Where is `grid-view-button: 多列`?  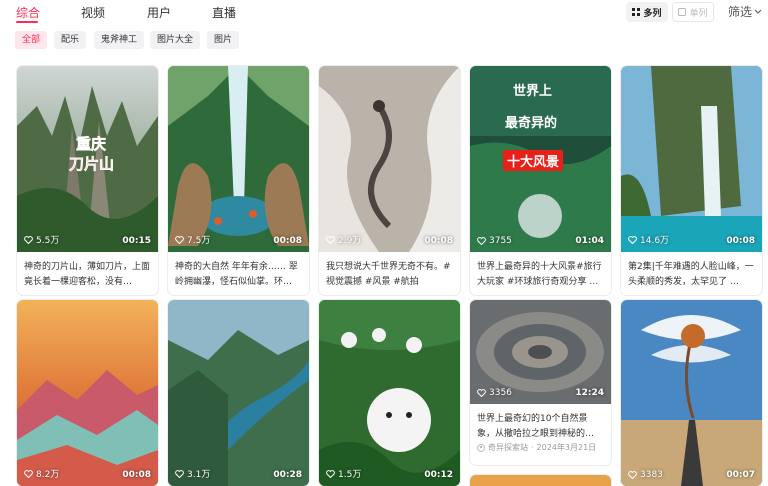
grid-view-button: 多列 is located at coordinates (647, 12).